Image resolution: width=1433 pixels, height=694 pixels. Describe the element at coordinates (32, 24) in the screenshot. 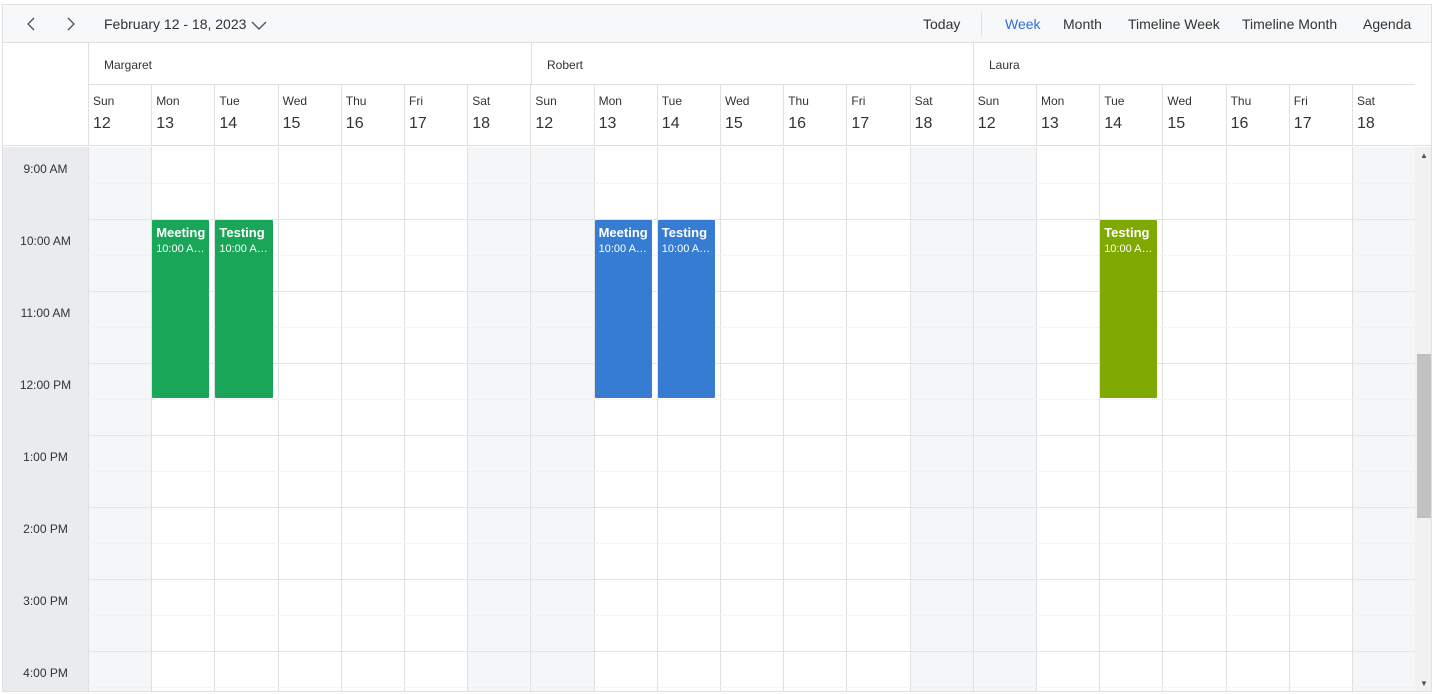

I see `previous-icon` at that location.